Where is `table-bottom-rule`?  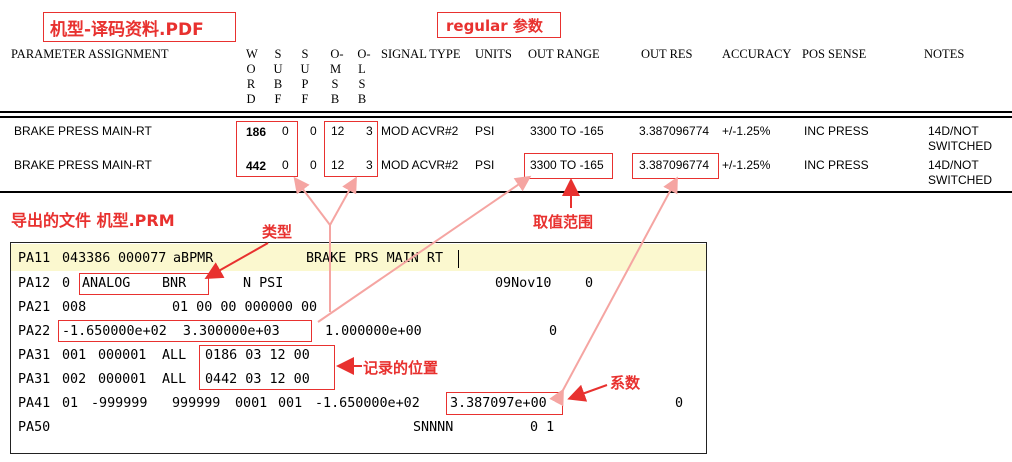
table-bottom-rule is located at coordinates (506, 192).